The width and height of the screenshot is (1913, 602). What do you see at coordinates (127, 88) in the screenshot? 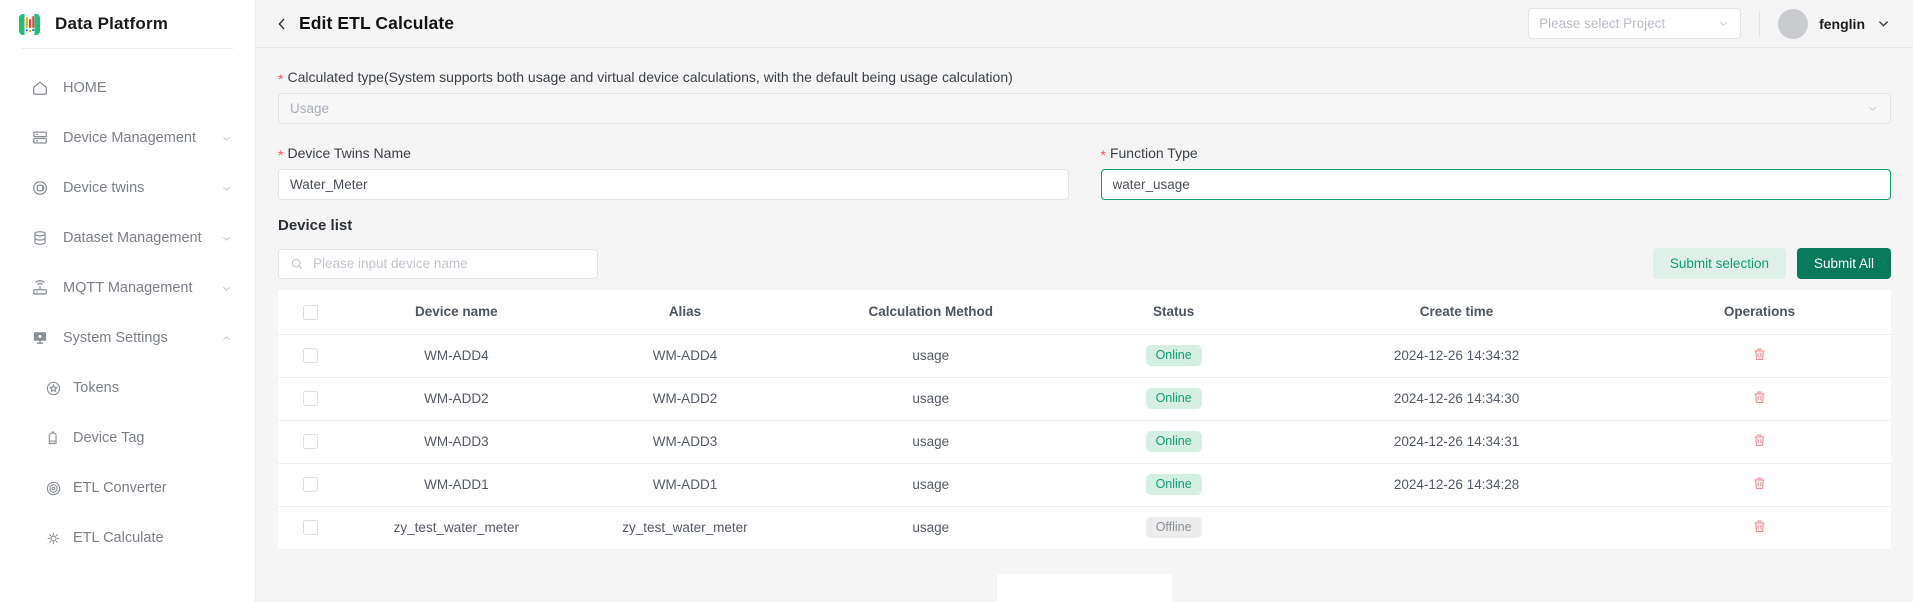
I see `sidebar-item-home: HOME` at bounding box center [127, 88].